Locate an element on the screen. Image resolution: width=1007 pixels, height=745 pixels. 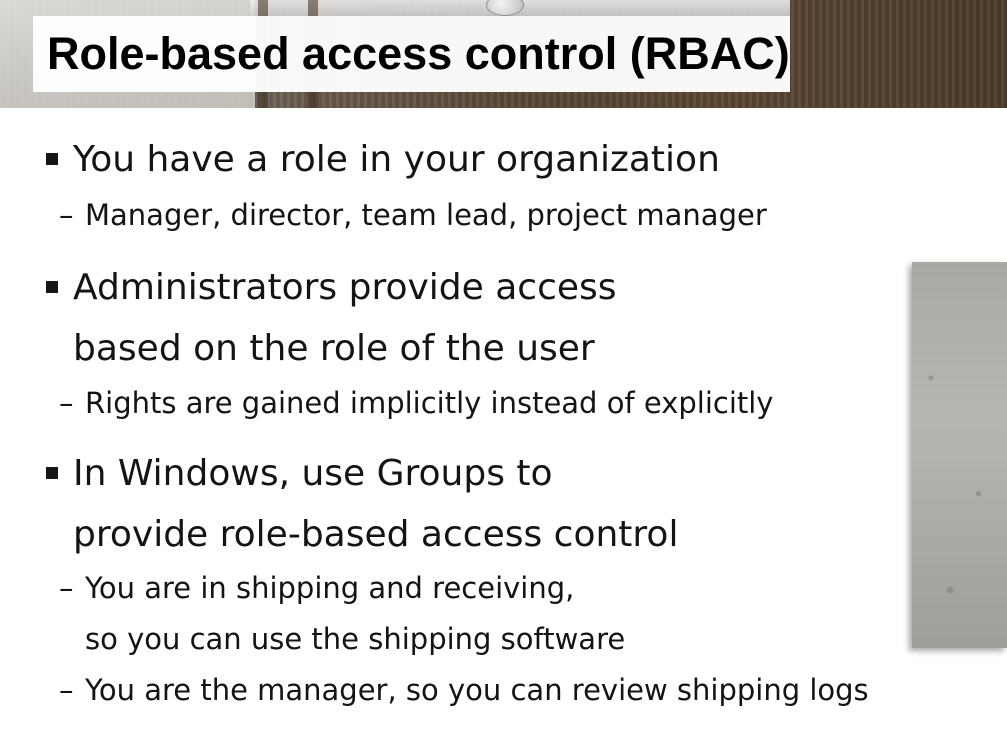
bullet-item: You have a role in your organization is located at coordinates (383, 159).